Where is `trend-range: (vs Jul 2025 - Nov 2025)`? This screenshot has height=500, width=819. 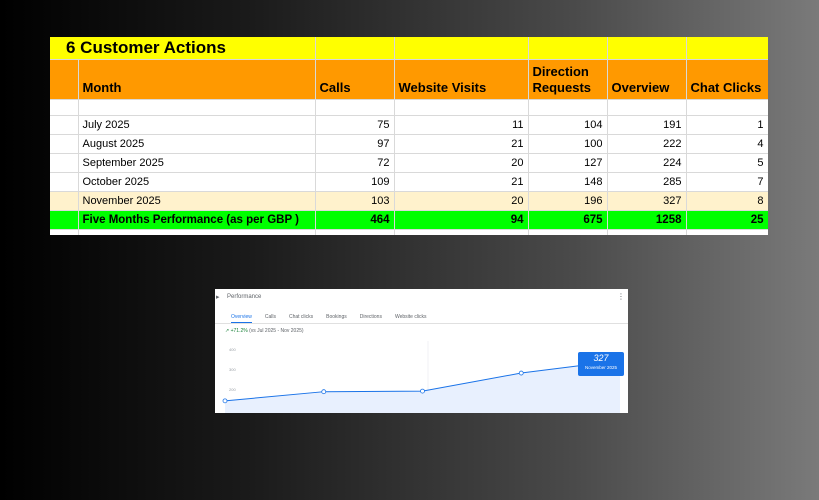
trend-range: (vs Jul 2025 - Nov 2025) is located at coordinates (276, 331).